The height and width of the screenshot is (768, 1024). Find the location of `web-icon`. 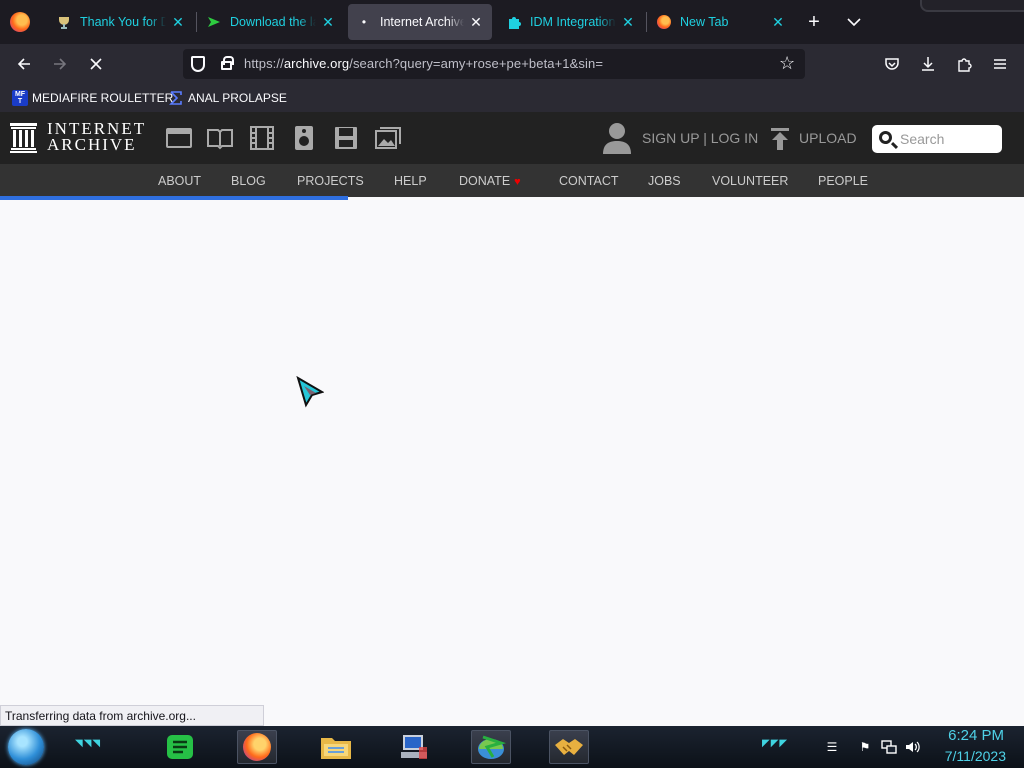

web-icon is located at coordinates (179, 138).